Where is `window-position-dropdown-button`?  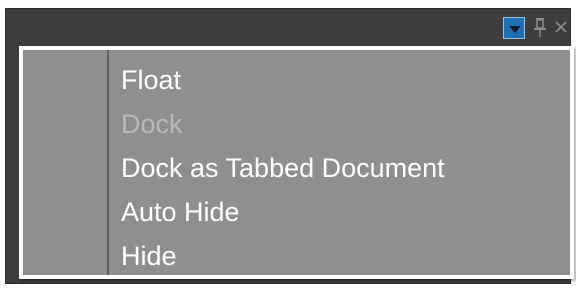 window-position-dropdown-button is located at coordinates (514, 28).